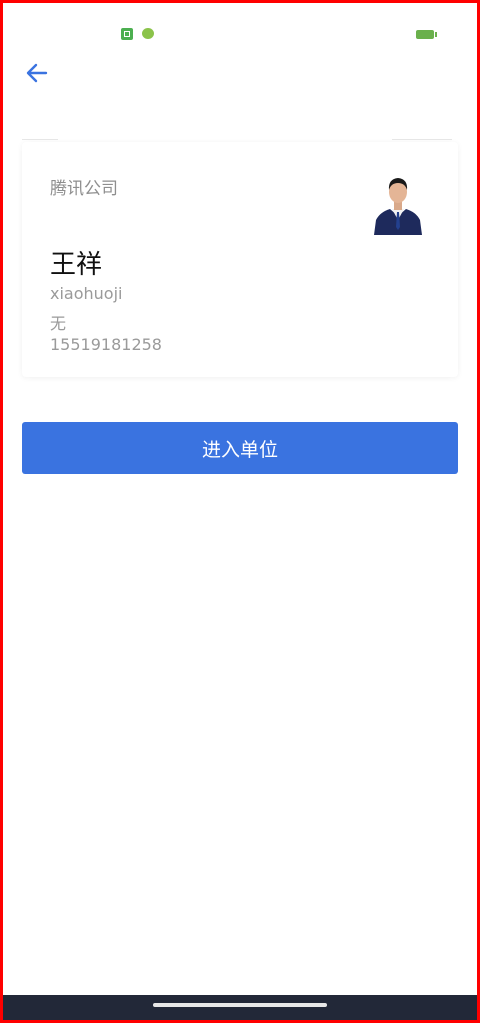 The image size is (480, 1023). Describe the element at coordinates (86, 293) in the screenshot. I see `username-text: xiaohuoji` at that location.